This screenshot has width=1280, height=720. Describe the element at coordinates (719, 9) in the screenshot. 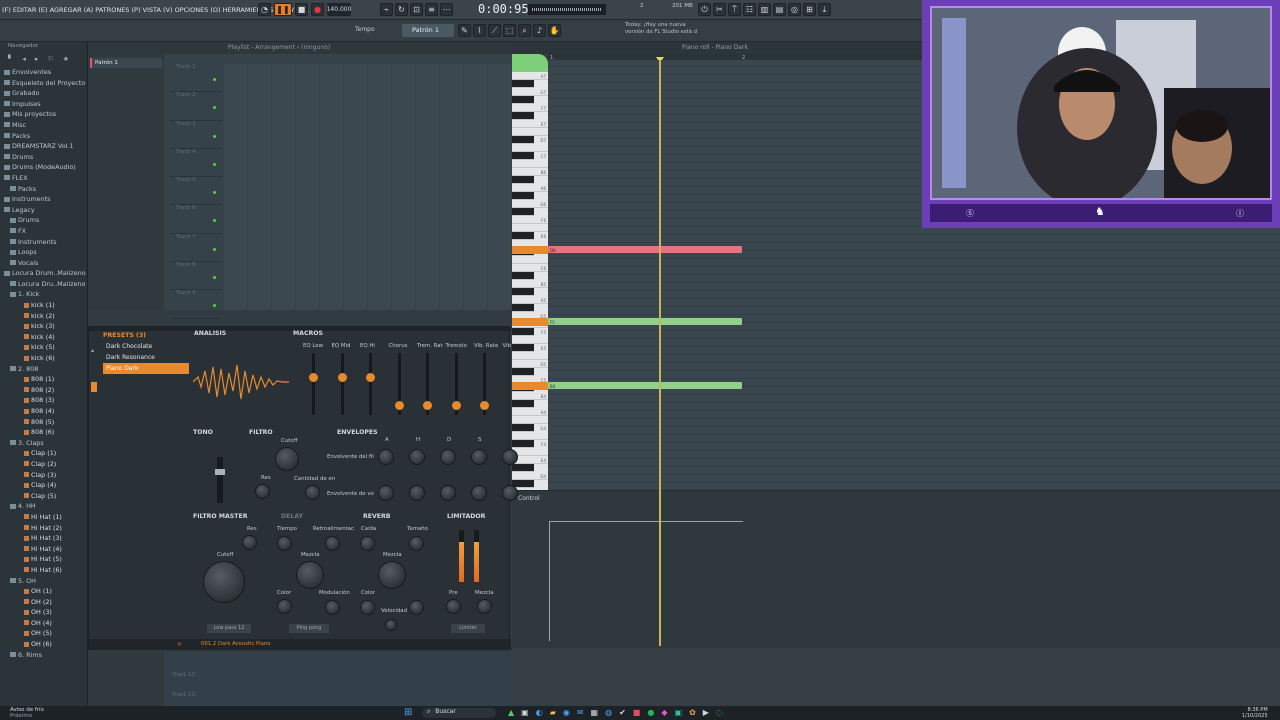

I see `cut-icon: ✂` at that location.